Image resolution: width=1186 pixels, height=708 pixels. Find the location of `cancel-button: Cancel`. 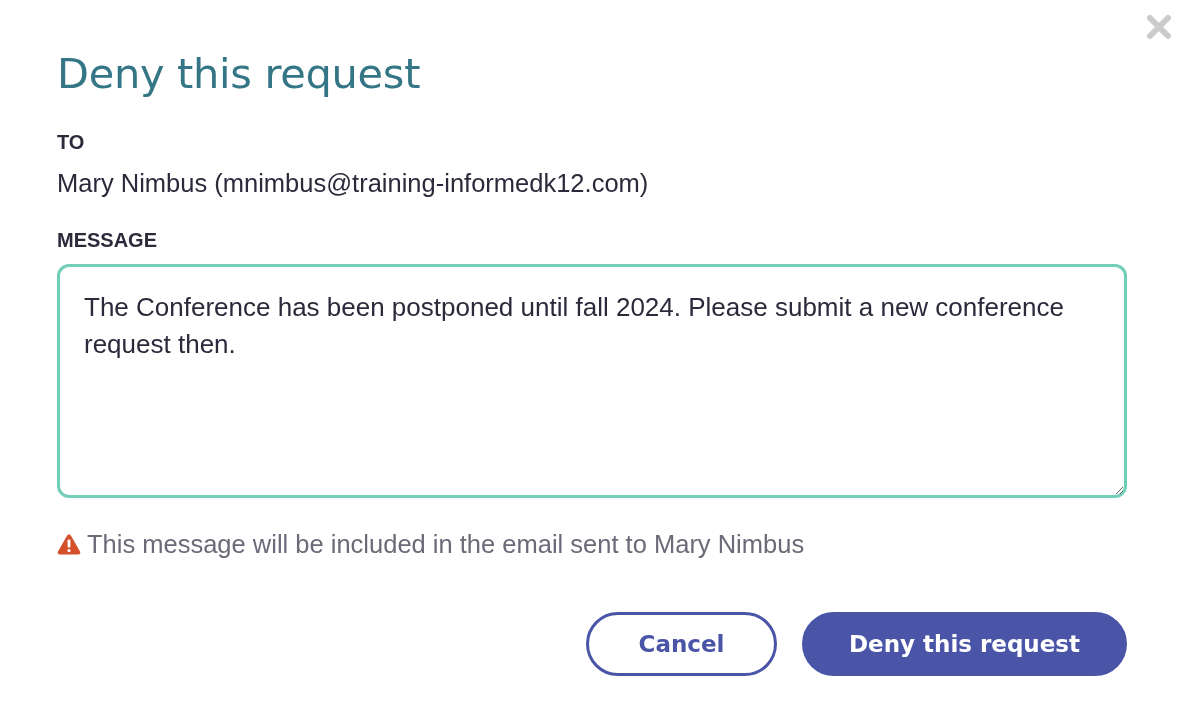

cancel-button: Cancel is located at coordinates (681, 644).